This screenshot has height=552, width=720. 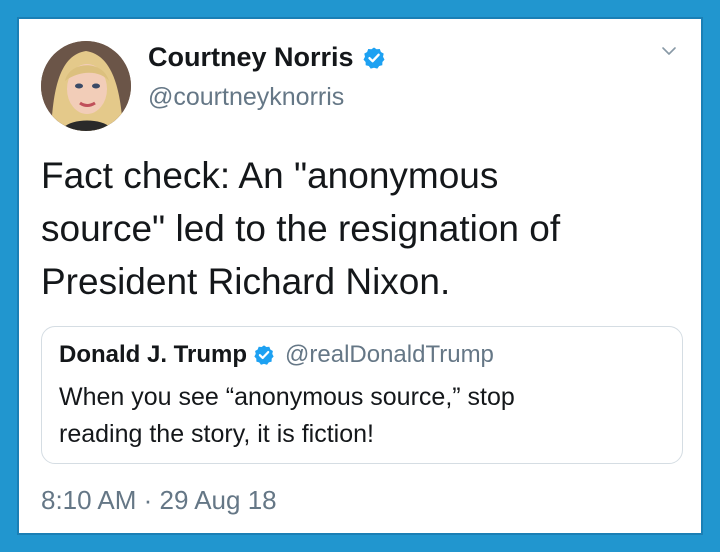 I want to click on author-name-row: Courtney Norris, so click(x=267, y=57).